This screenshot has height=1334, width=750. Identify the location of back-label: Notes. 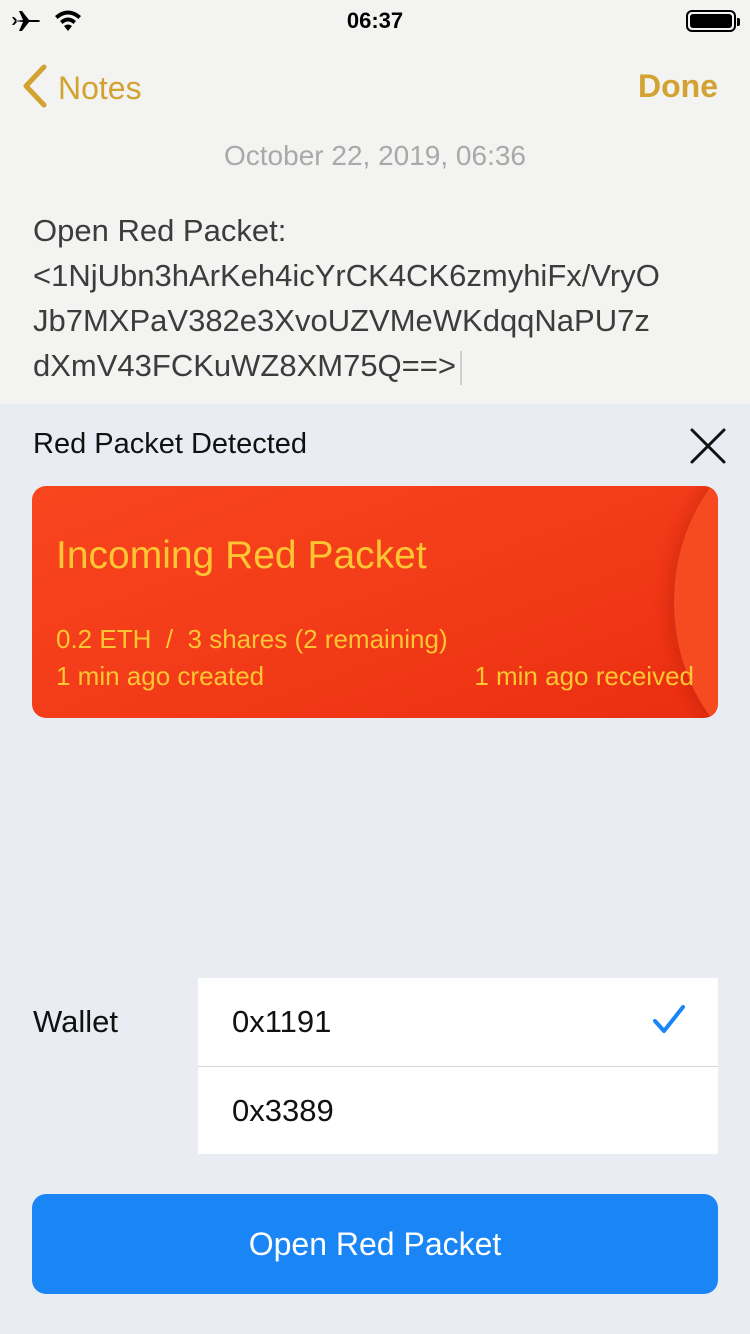
(100, 88).